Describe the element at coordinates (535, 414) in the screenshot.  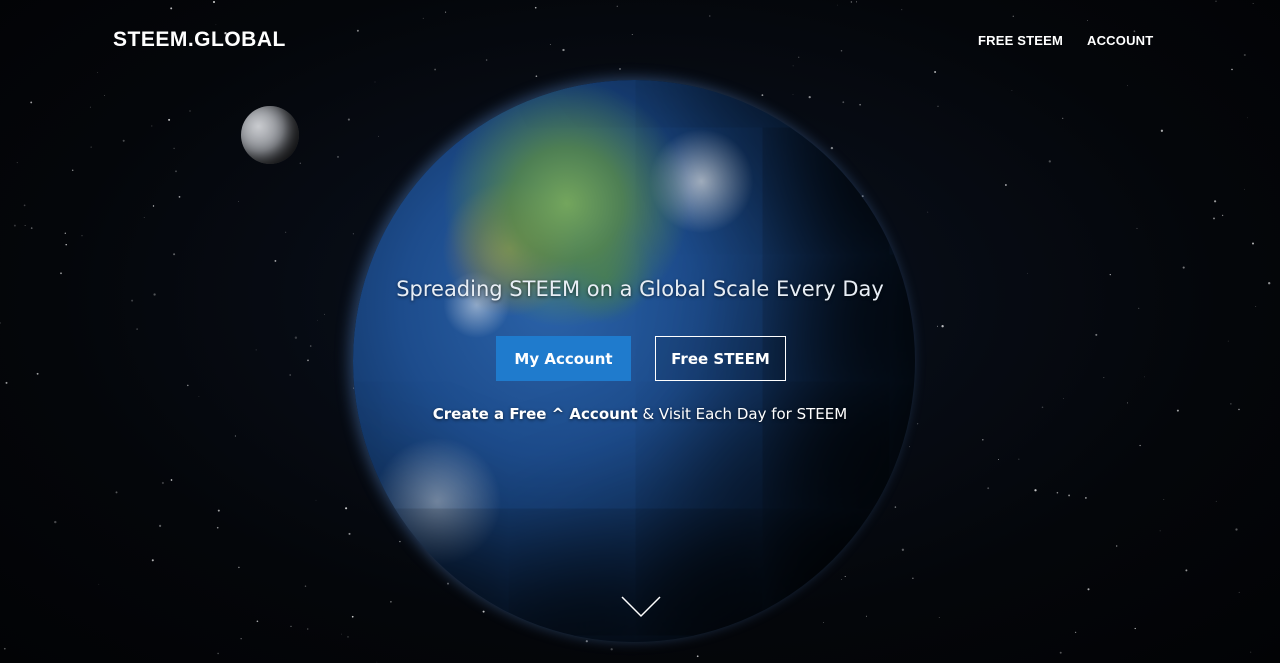
I see `subline-bold-text: Create a Free ^ Account` at that location.